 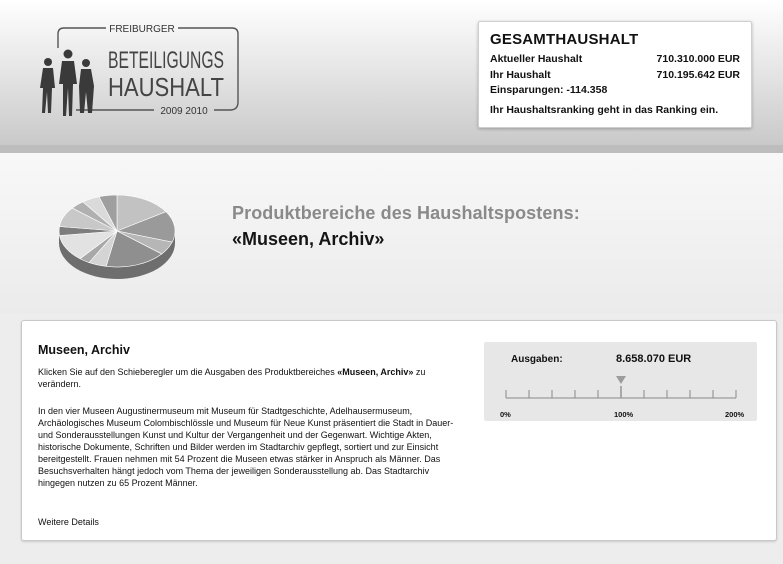 I want to click on savings-text: Einsparungen: -114.358, so click(x=549, y=90).